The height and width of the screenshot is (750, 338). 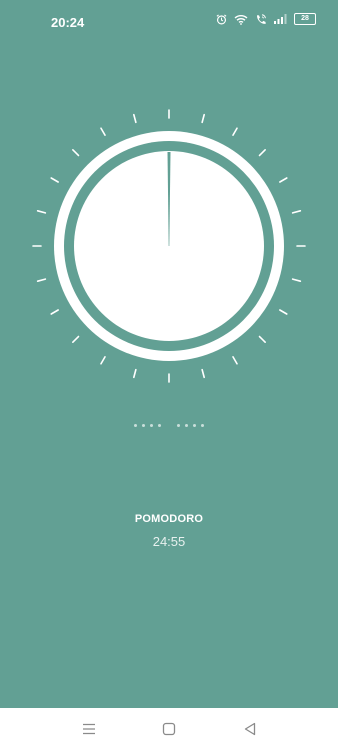 What do you see at coordinates (169, 425) in the screenshot?
I see `page-indicator` at bounding box center [169, 425].